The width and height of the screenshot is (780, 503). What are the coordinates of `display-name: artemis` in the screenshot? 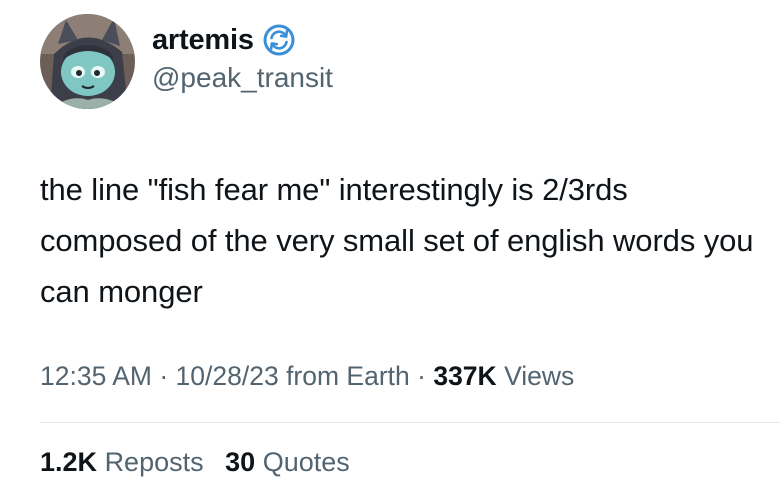 It's located at (203, 40).